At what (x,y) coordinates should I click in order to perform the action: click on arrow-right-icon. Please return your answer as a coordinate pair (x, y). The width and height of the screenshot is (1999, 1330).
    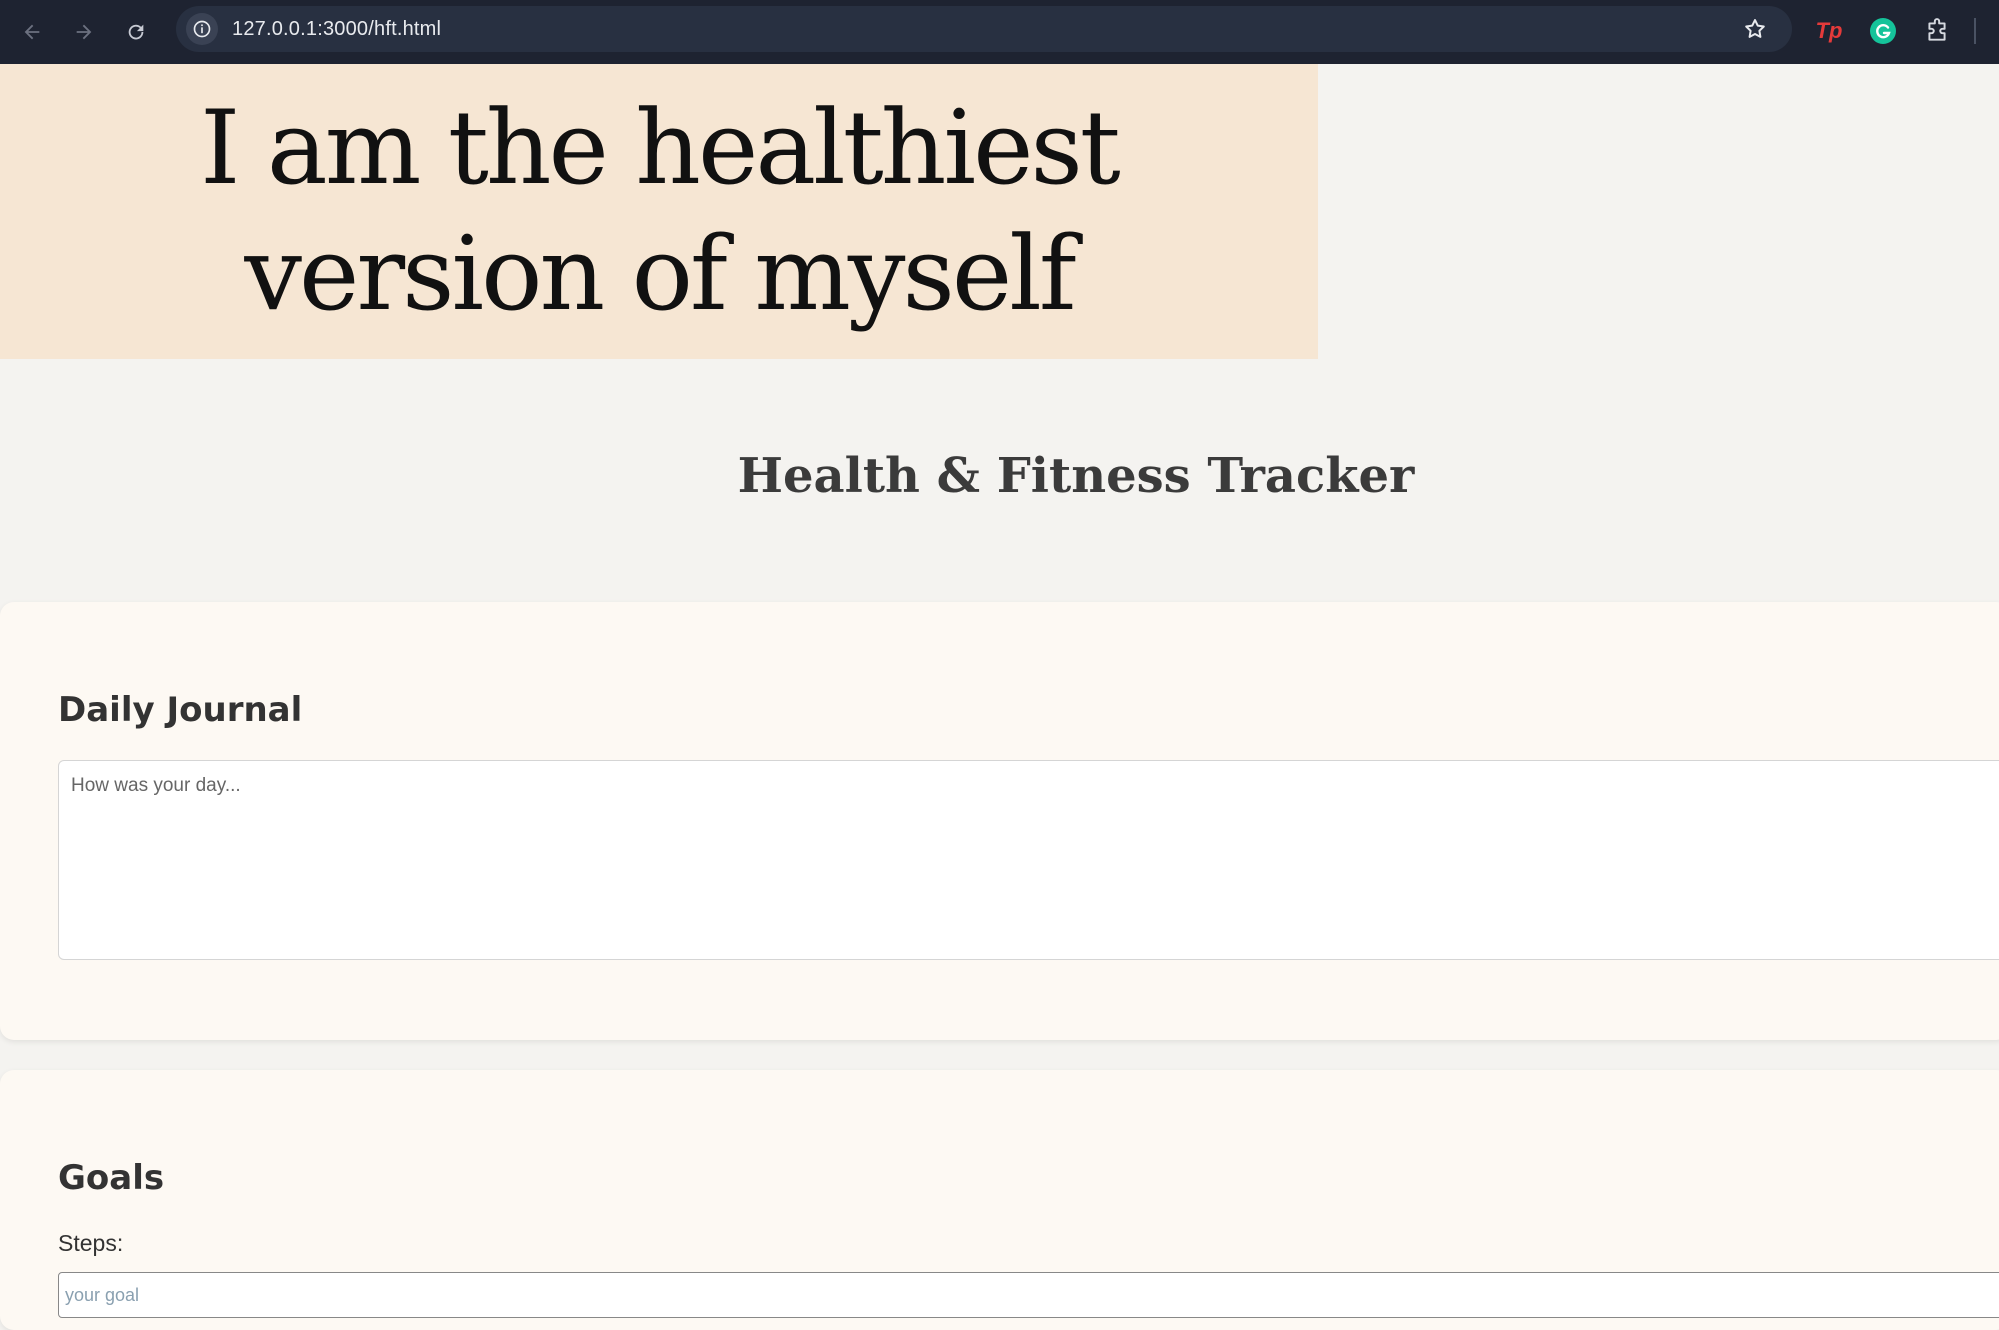
    Looking at the image, I should click on (84, 32).